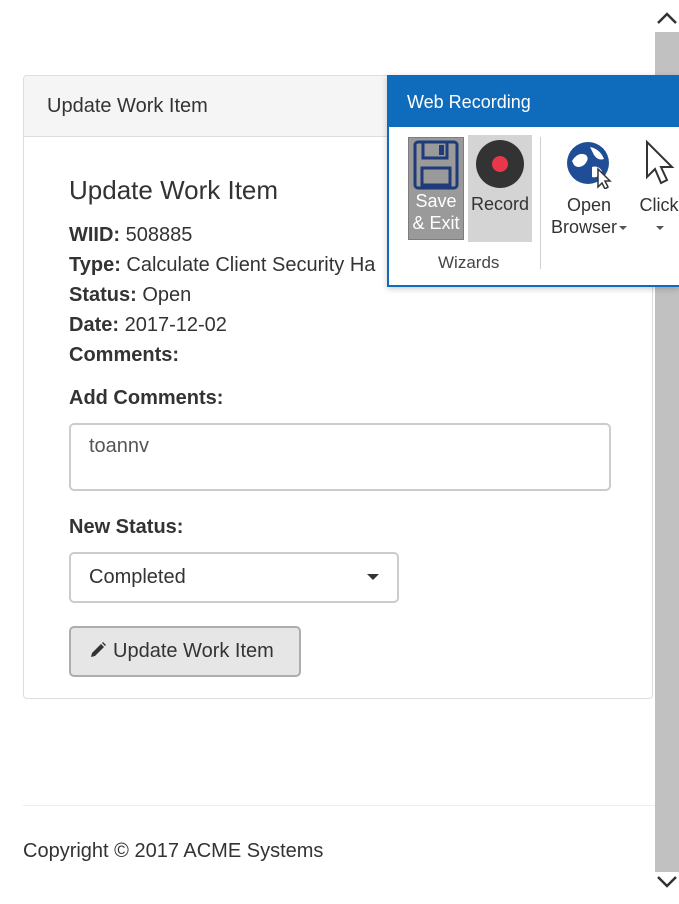 The image size is (679, 904). What do you see at coordinates (436, 201) in the screenshot?
I see `save-exit-label-line1: Save` at bounding box center [436, 201].